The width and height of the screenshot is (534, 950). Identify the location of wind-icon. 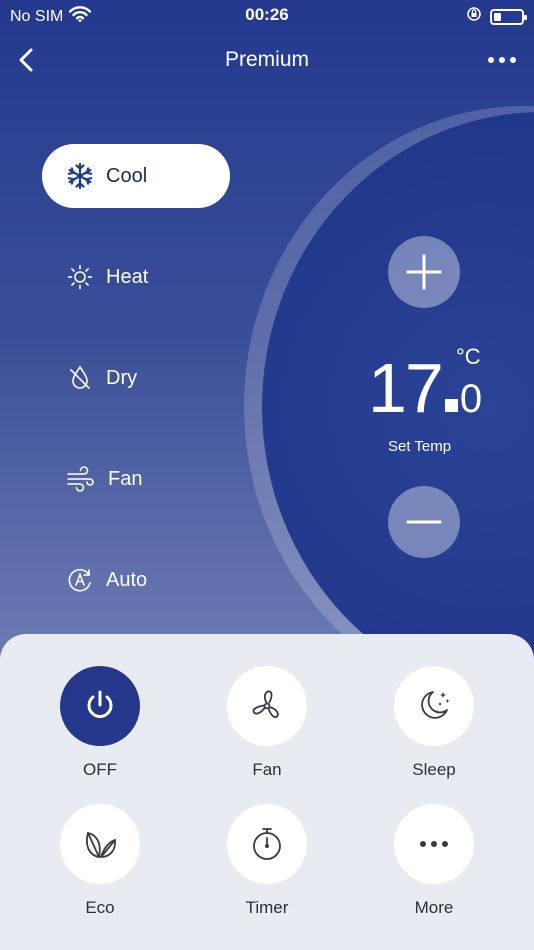
(80, 479).